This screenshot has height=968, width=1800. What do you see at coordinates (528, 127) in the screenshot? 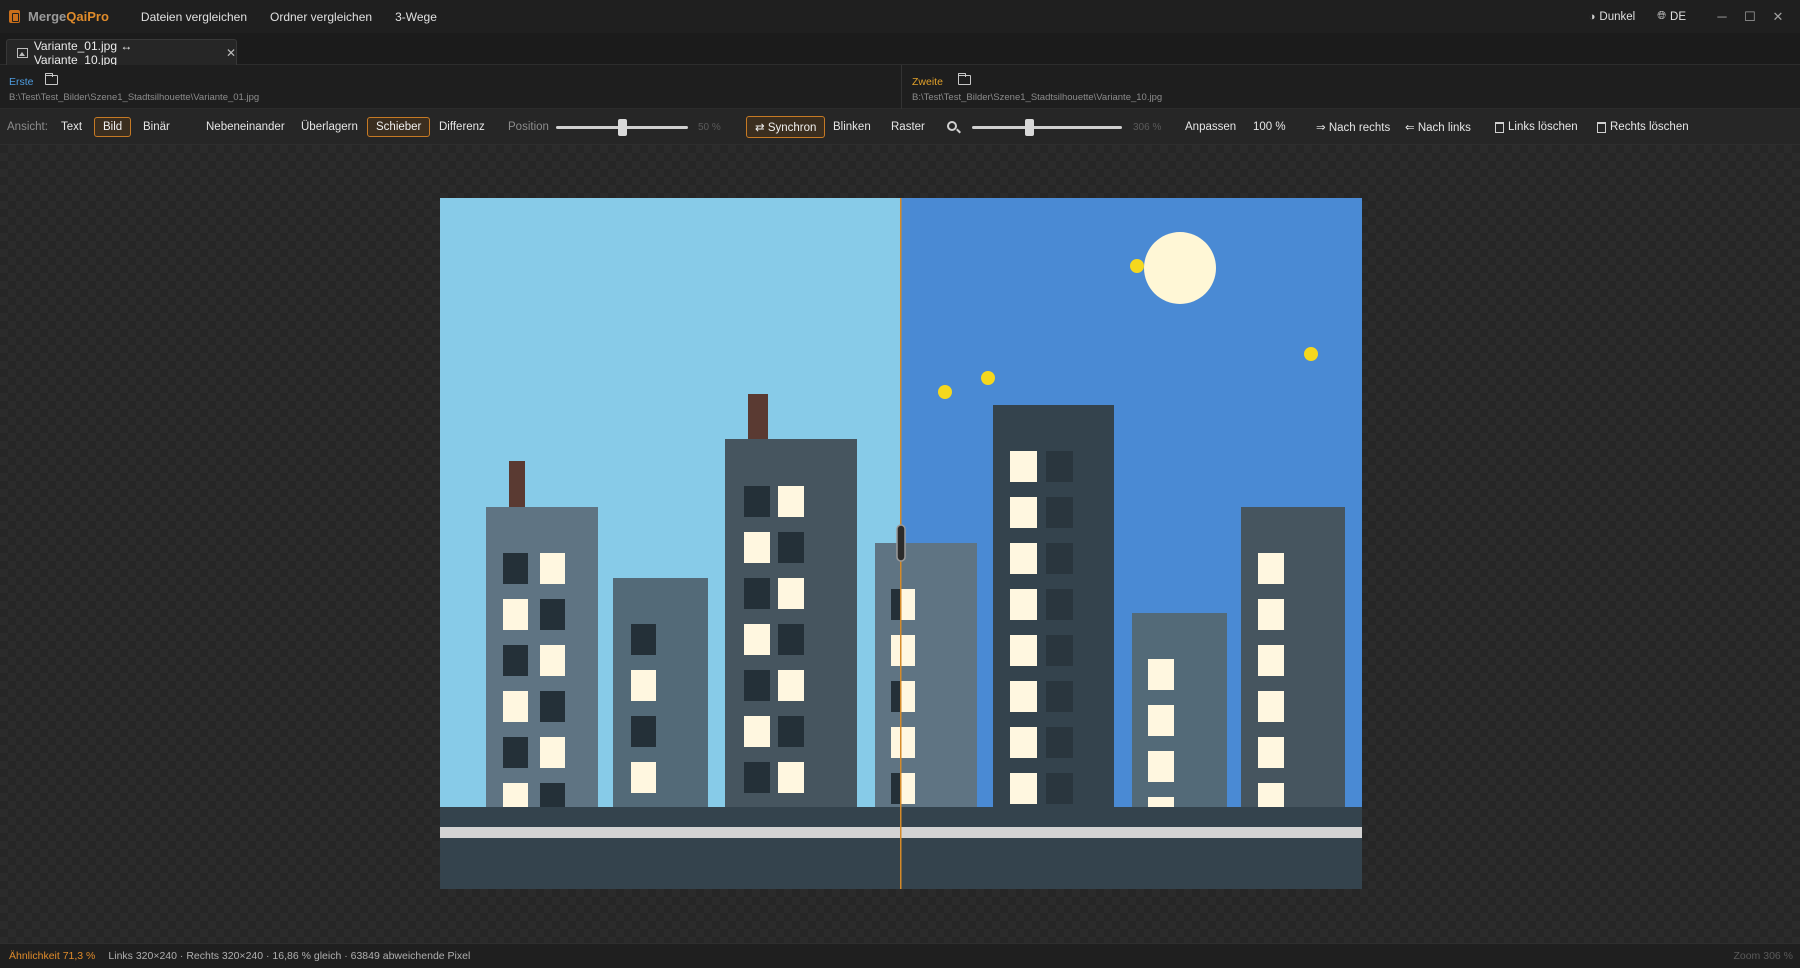
I see `position-label: Position` at bounding box center [528, 127].